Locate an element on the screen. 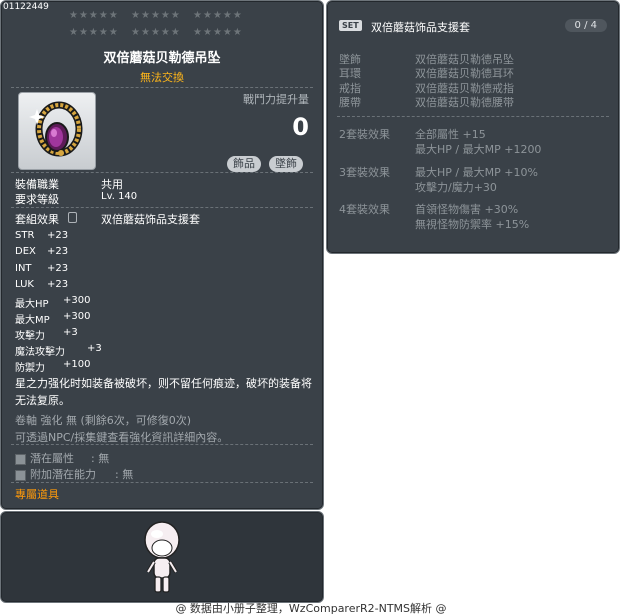 The height and width of the screenshot is (616, 622). character-avatar-icon is located at coordinates (162, 557).